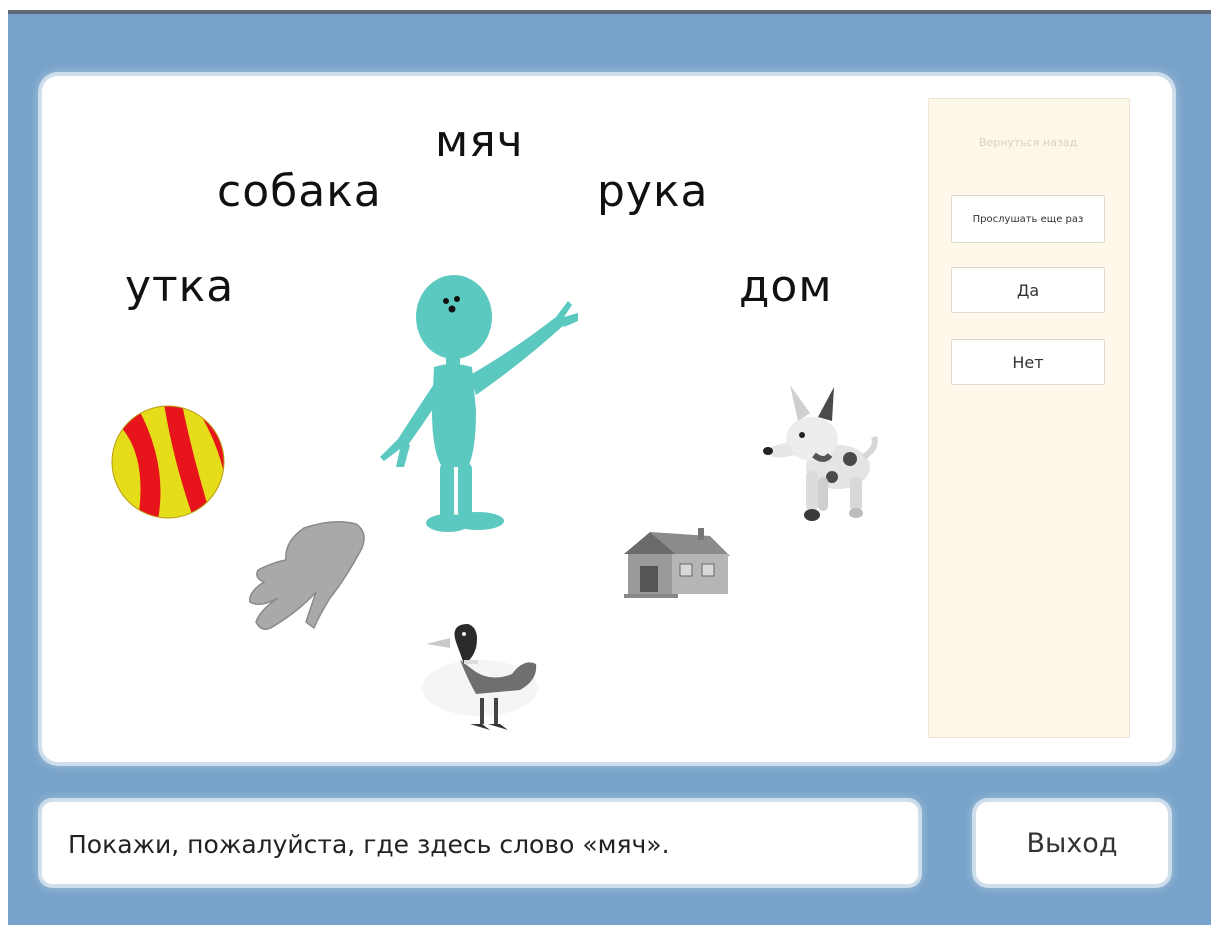  Describe the element at coordinates (1028, 142) in the screenshot. I see `back-button: Вернуться назад` at that location.